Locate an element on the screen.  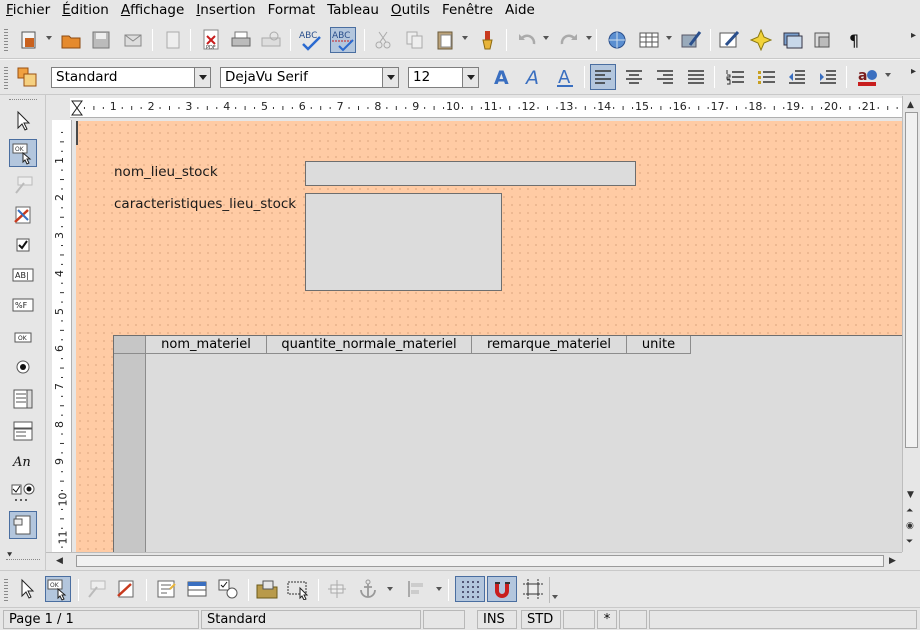
print-icon is located at coordinates (241, 40).